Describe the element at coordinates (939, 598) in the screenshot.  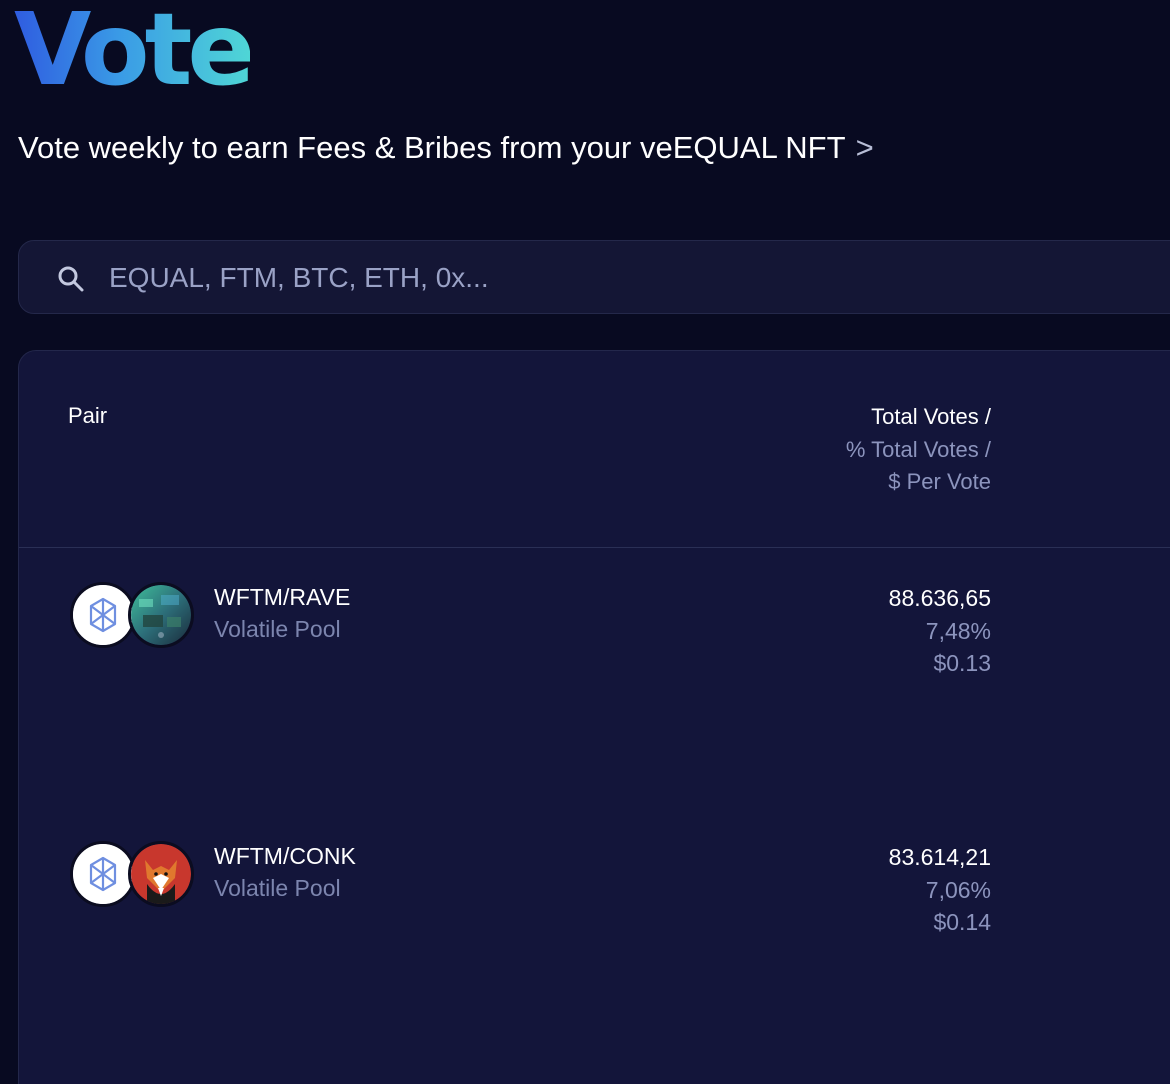
I see `total-votes: 88.636,65` at that location.